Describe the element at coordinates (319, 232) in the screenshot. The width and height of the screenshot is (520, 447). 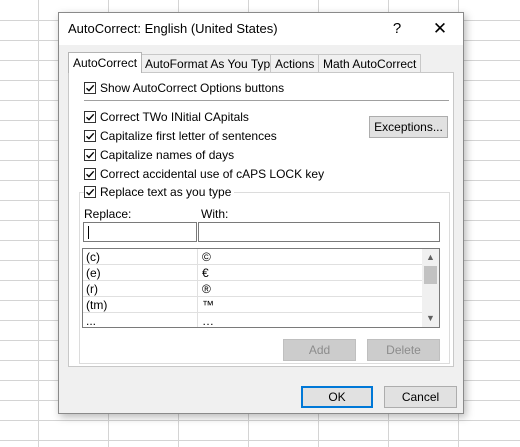
I see `with-input` at that location.